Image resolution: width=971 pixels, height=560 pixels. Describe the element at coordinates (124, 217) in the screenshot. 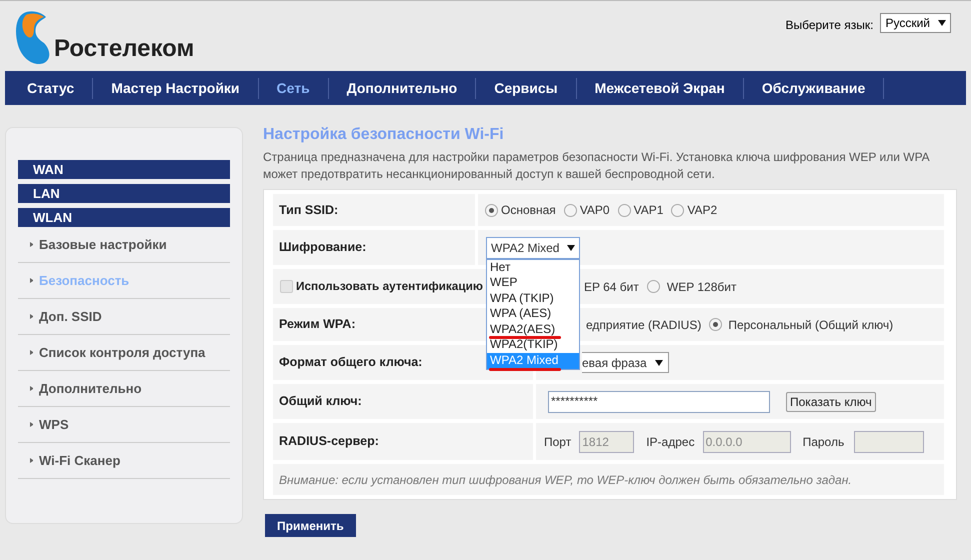

I see `sidebar-header: WLAN` at that location.